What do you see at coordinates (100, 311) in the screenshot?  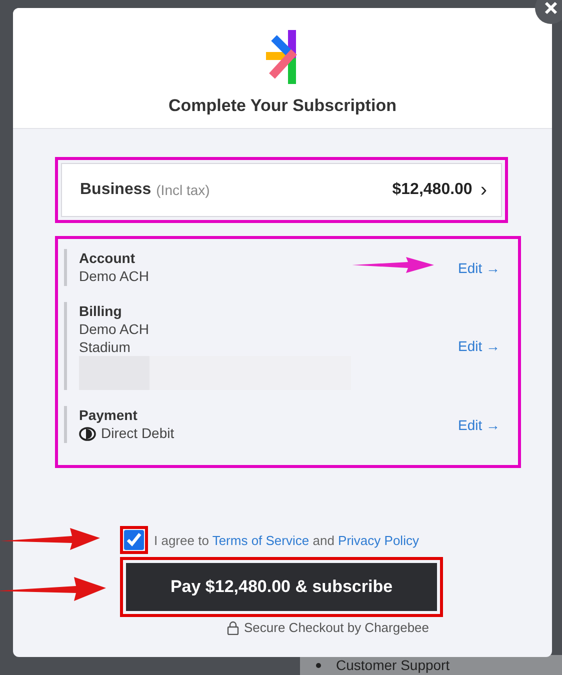 I see `section-heading: Billing` at bounding box center [100, 311].